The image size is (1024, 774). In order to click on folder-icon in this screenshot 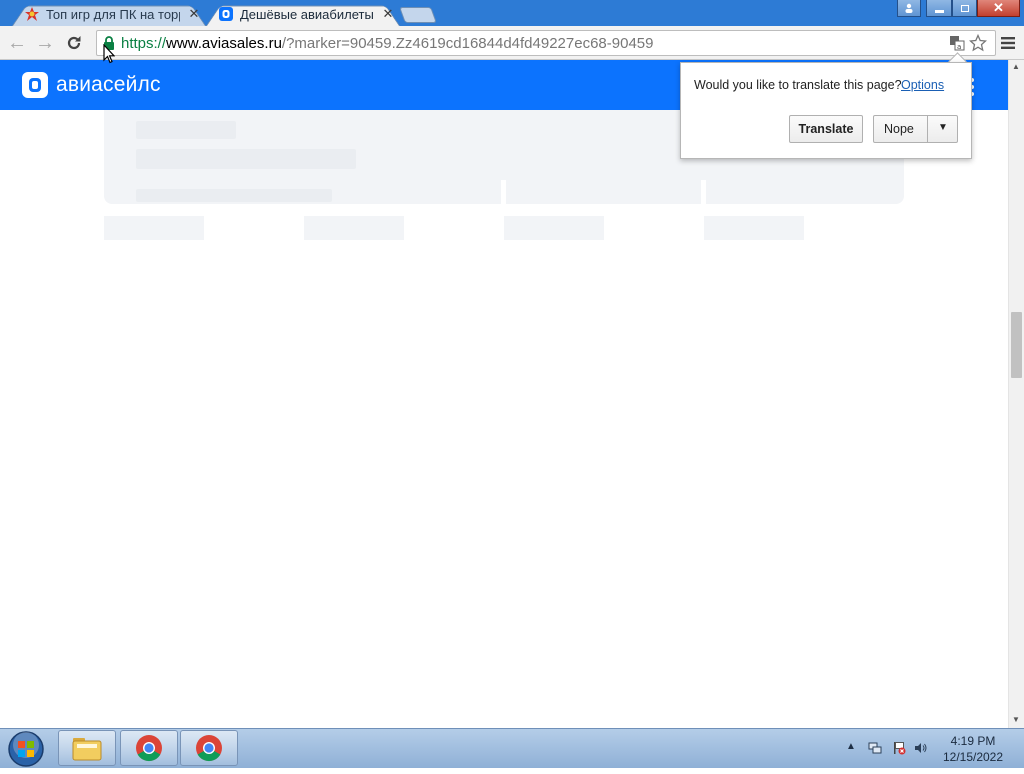, I will do `click(87, 749)`.